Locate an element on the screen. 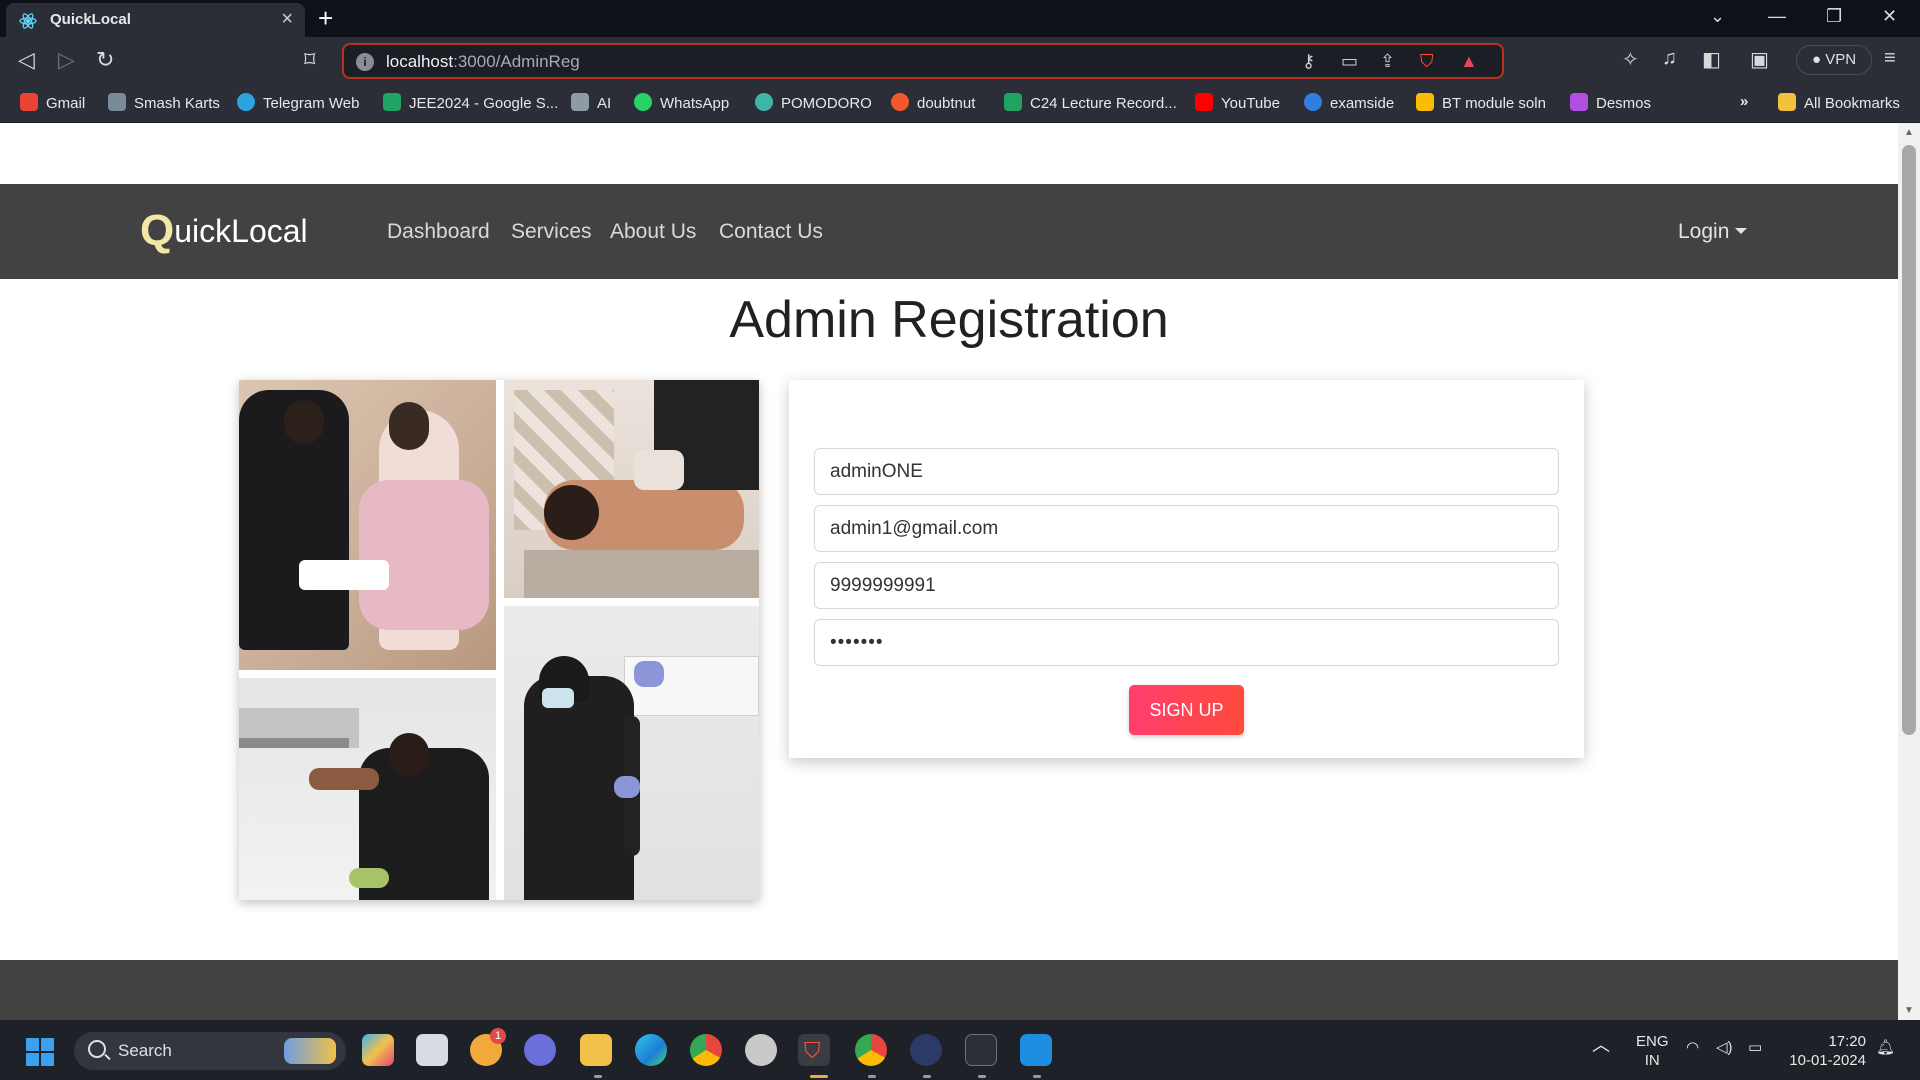  copilot-icon is located at coordinates (378, 1050).